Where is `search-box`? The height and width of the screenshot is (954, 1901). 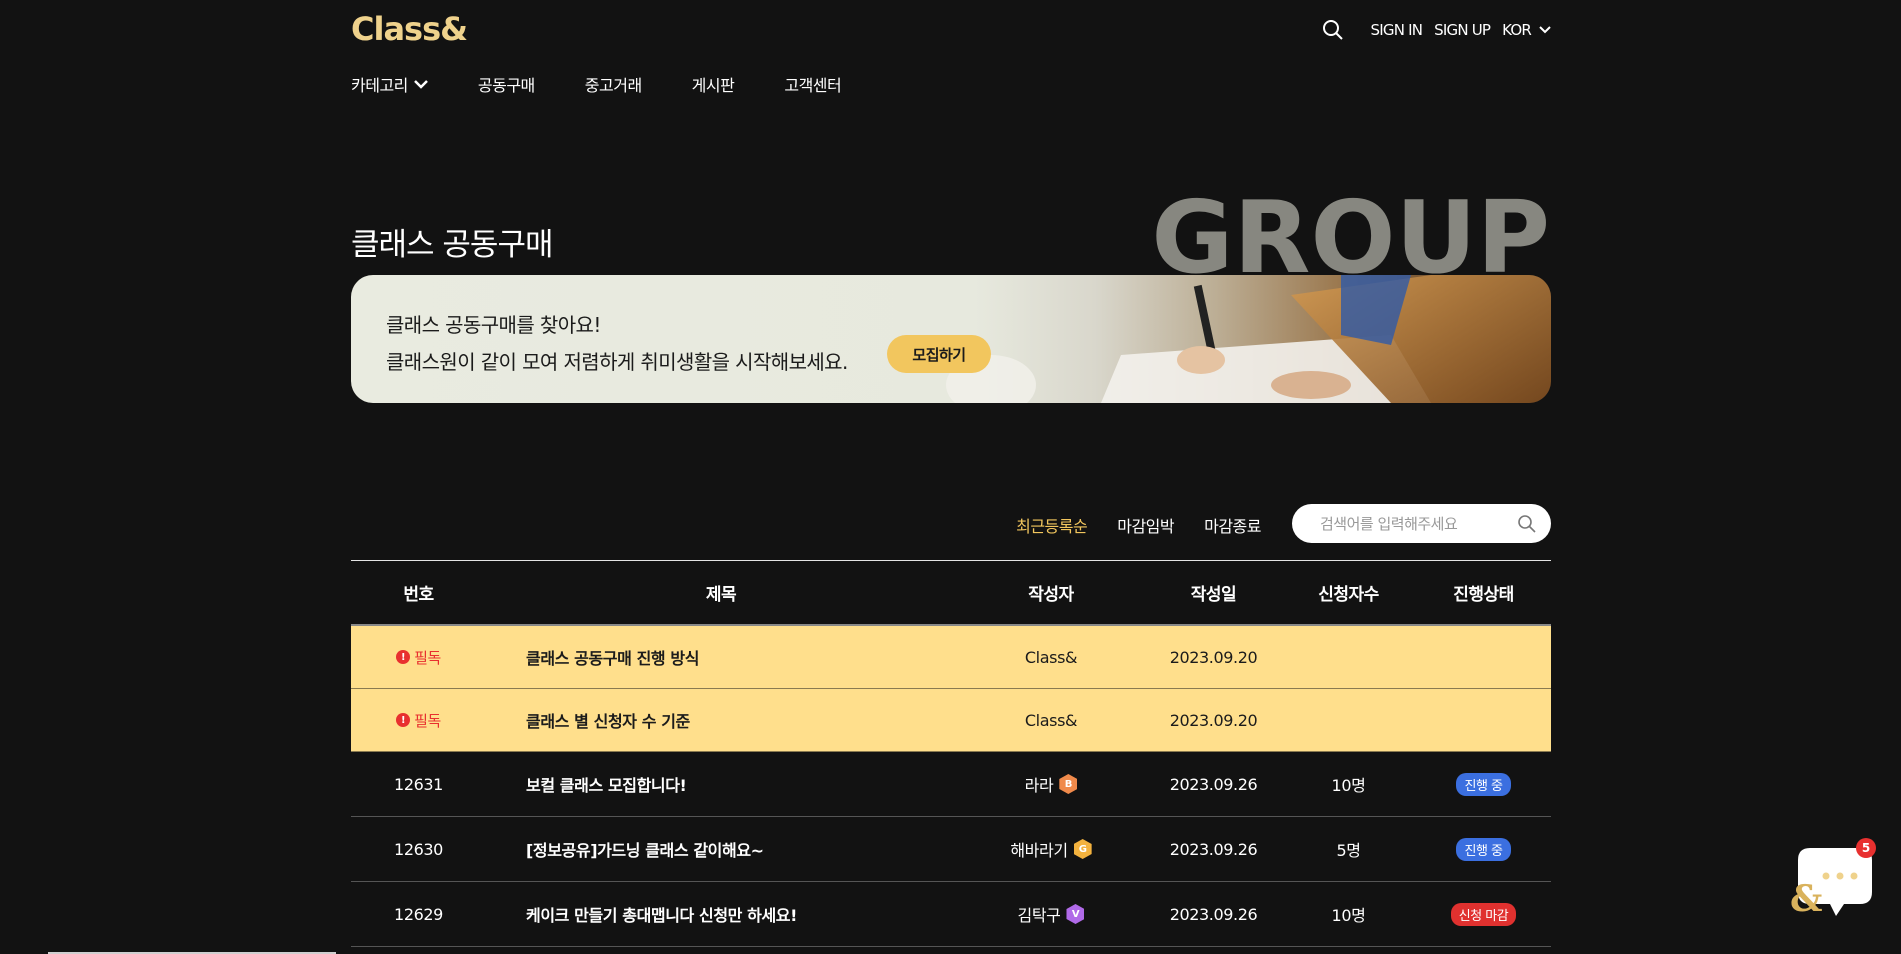
search-box is located at coordinates (1421, 523).